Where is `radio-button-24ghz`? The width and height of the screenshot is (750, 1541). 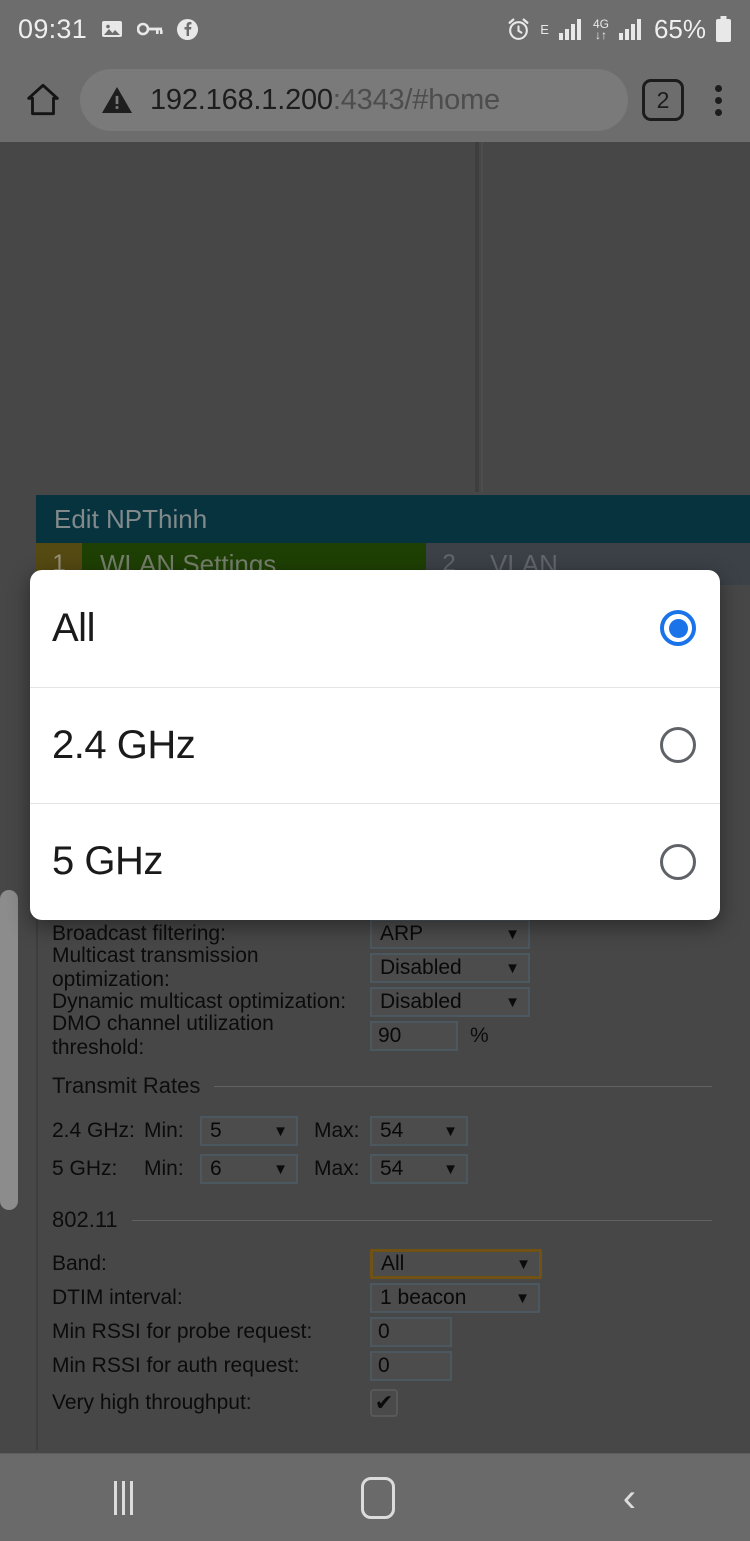 radio-button-24ghz is located at coordinates (678, 745).